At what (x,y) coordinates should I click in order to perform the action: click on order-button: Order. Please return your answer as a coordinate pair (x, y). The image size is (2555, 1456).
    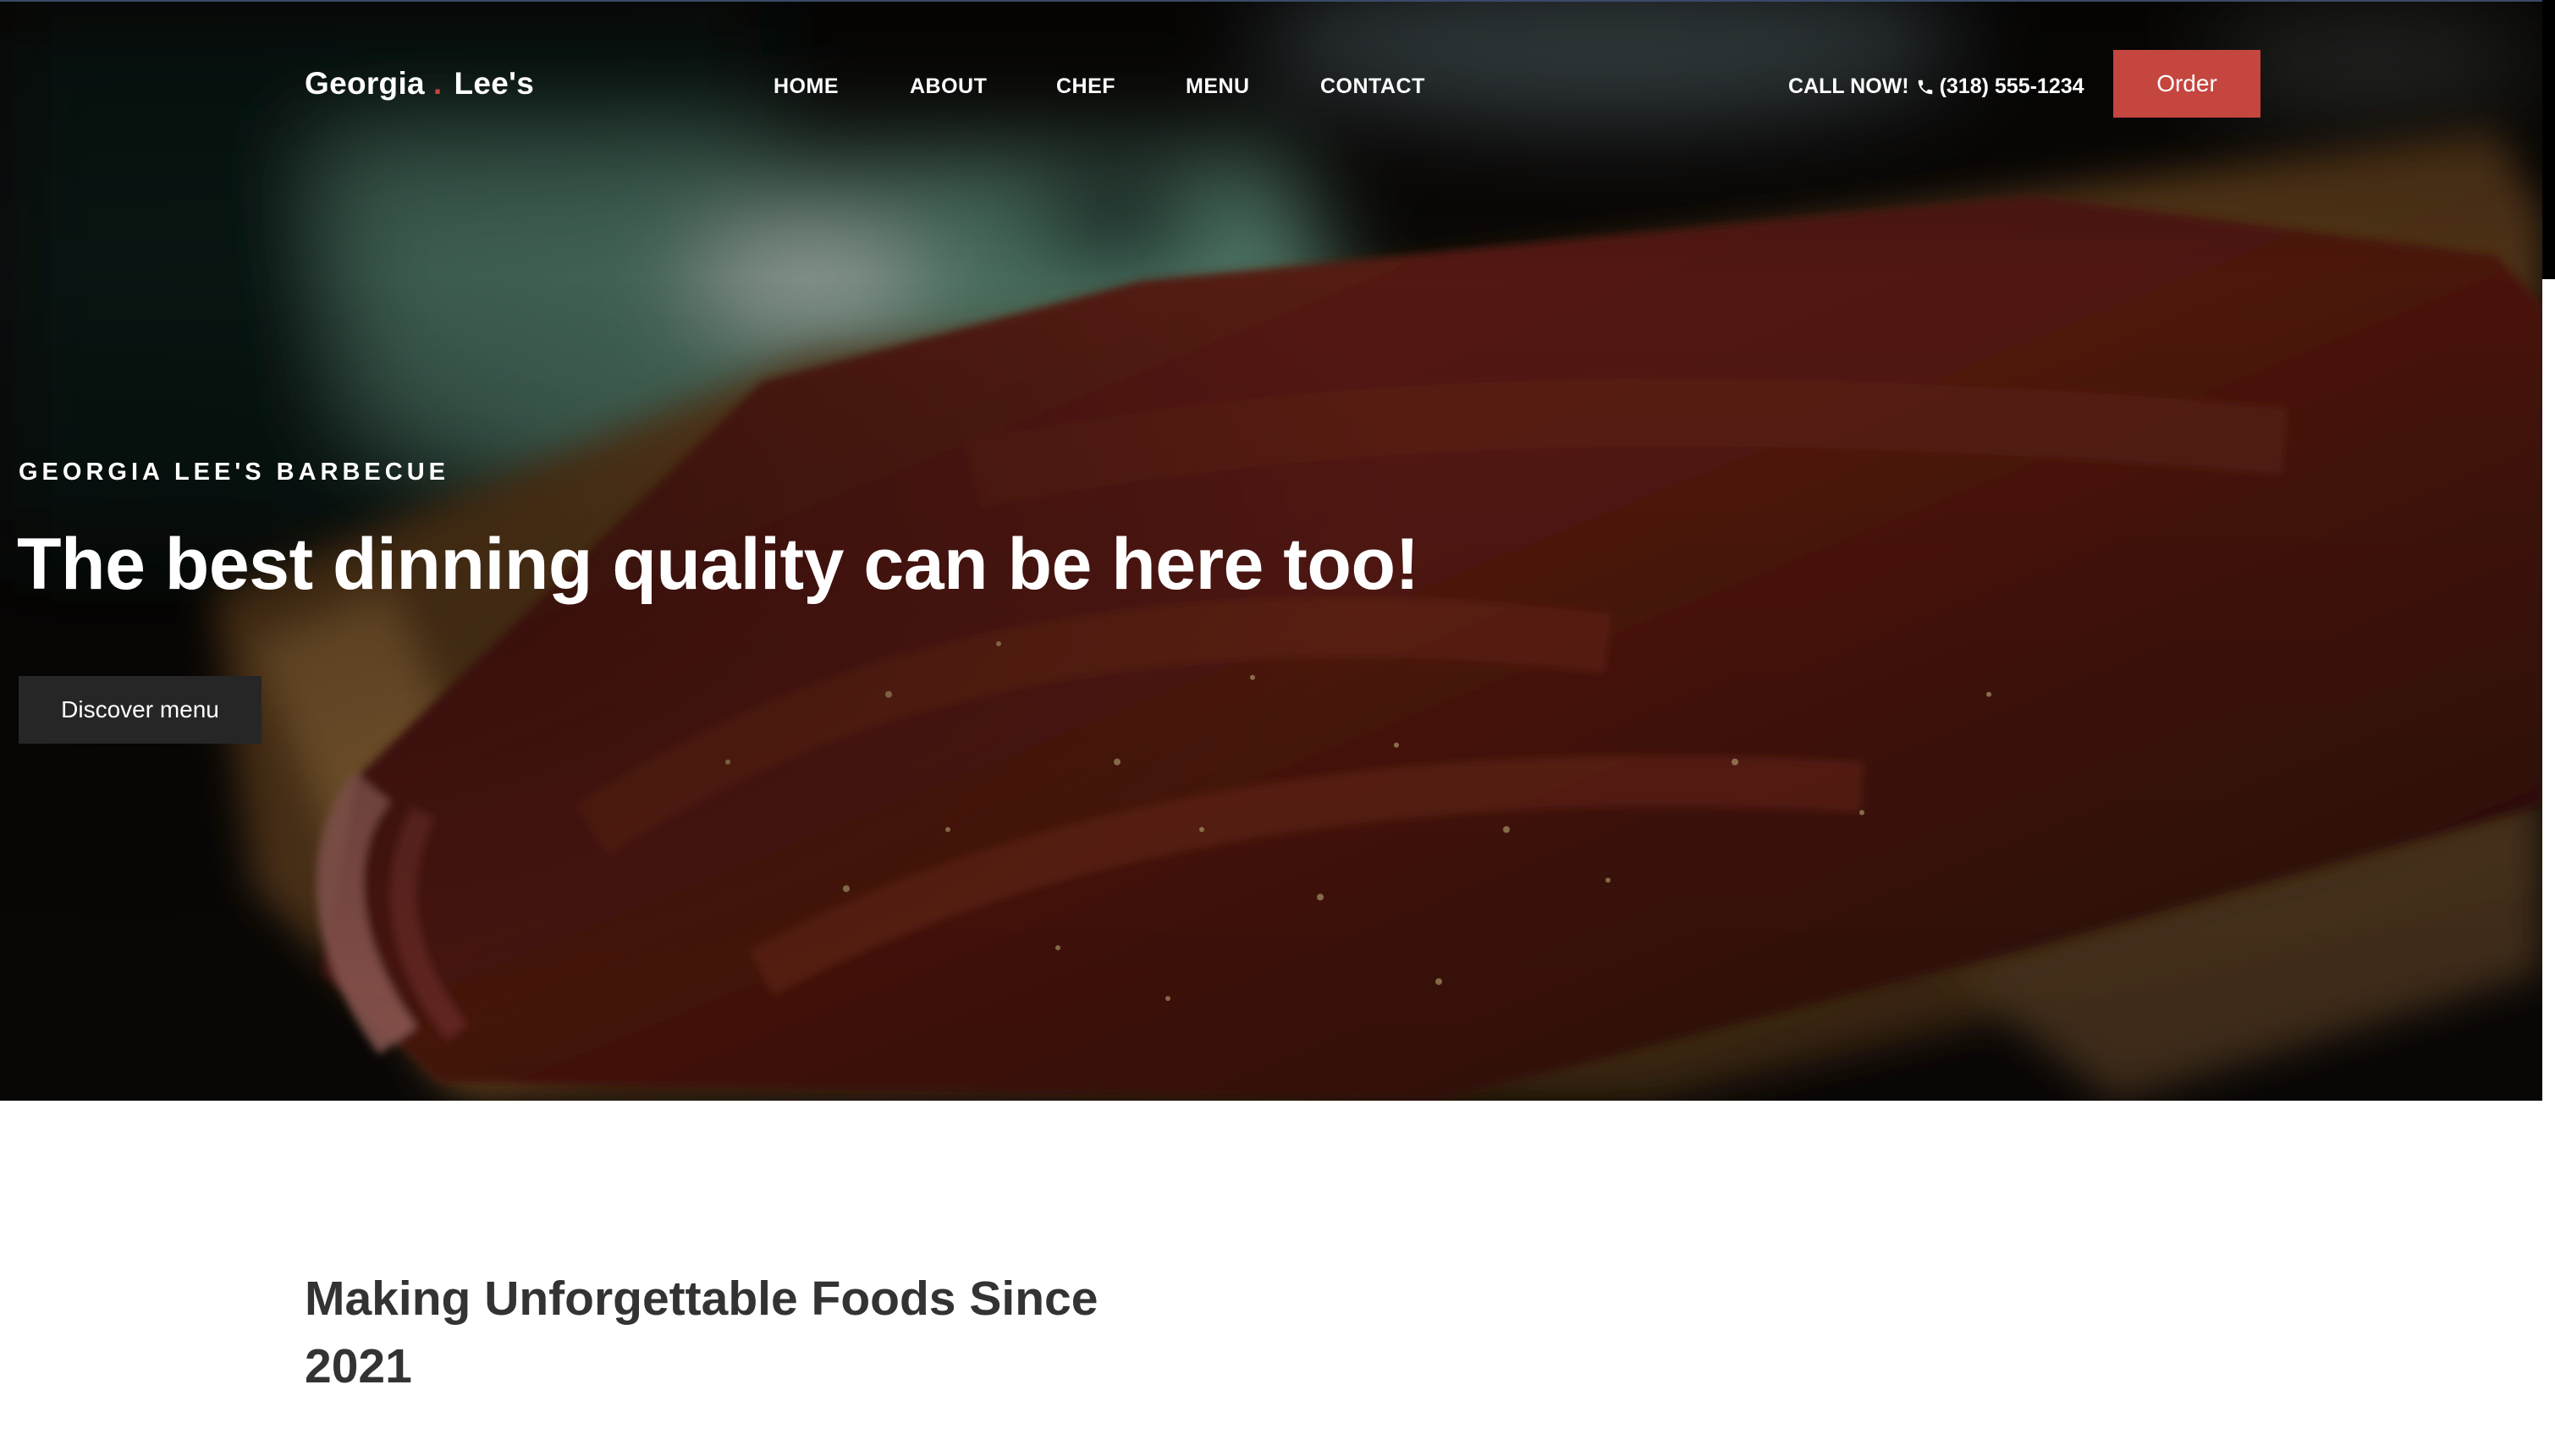
    Looking at the image, I should click on (2186, 84).